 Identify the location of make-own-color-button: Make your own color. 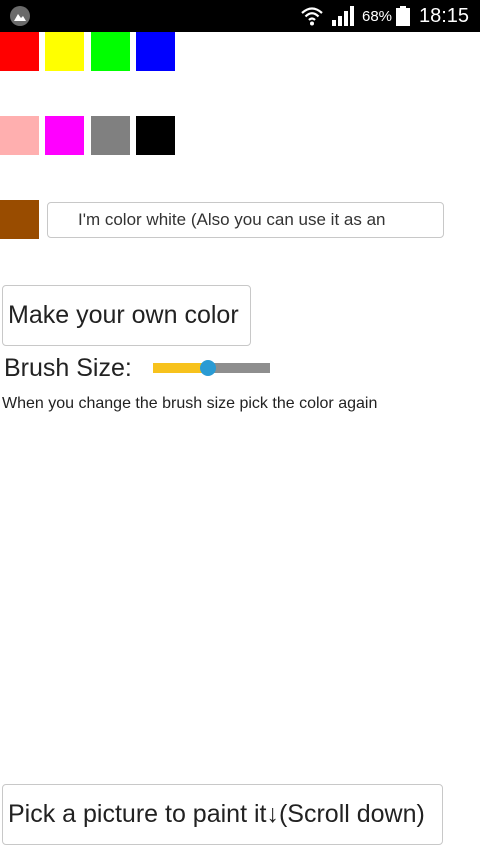
(126, 315).